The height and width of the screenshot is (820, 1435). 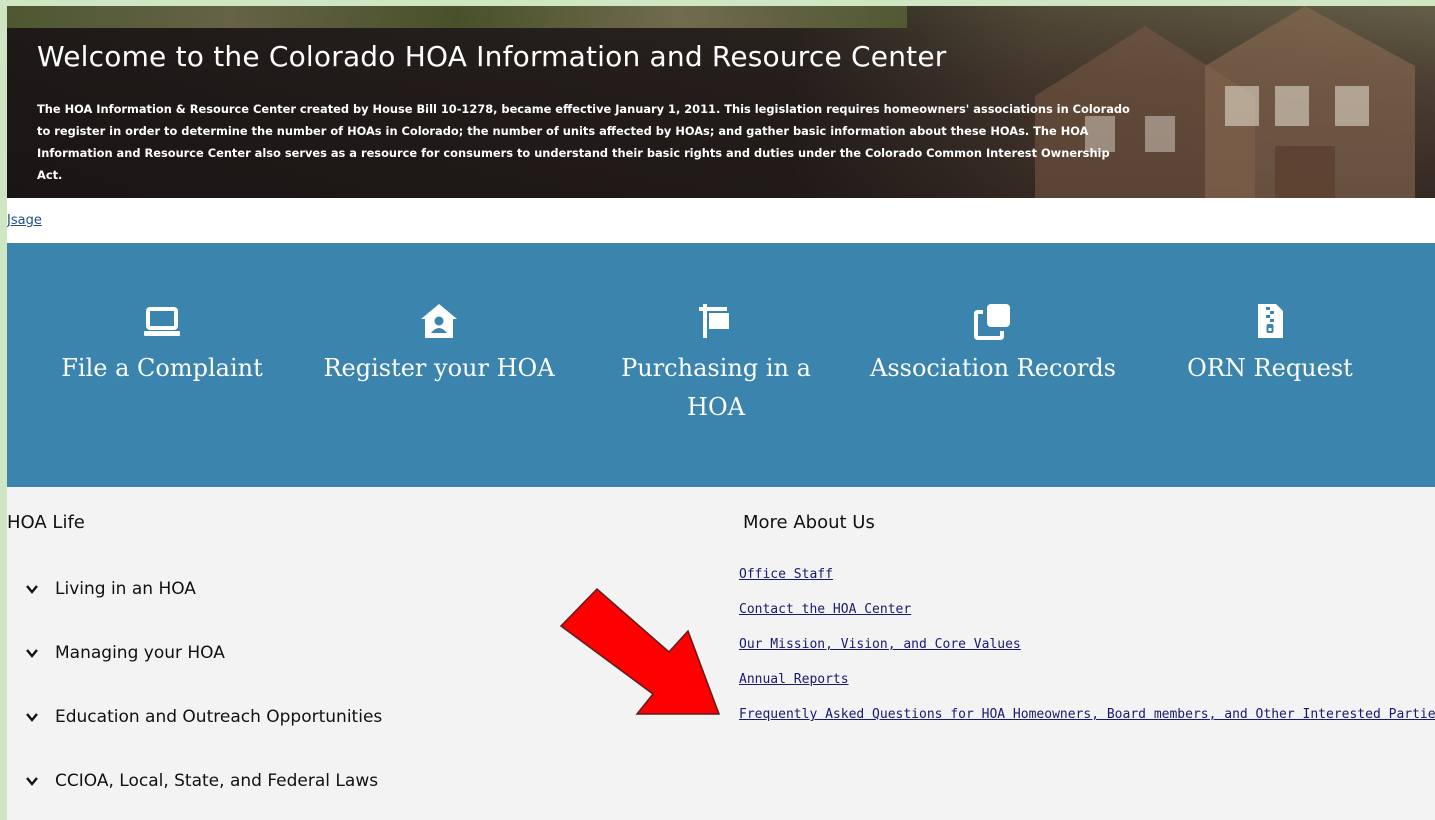 I want to click on red-arrow-annotation, so click(x=640, y=651).